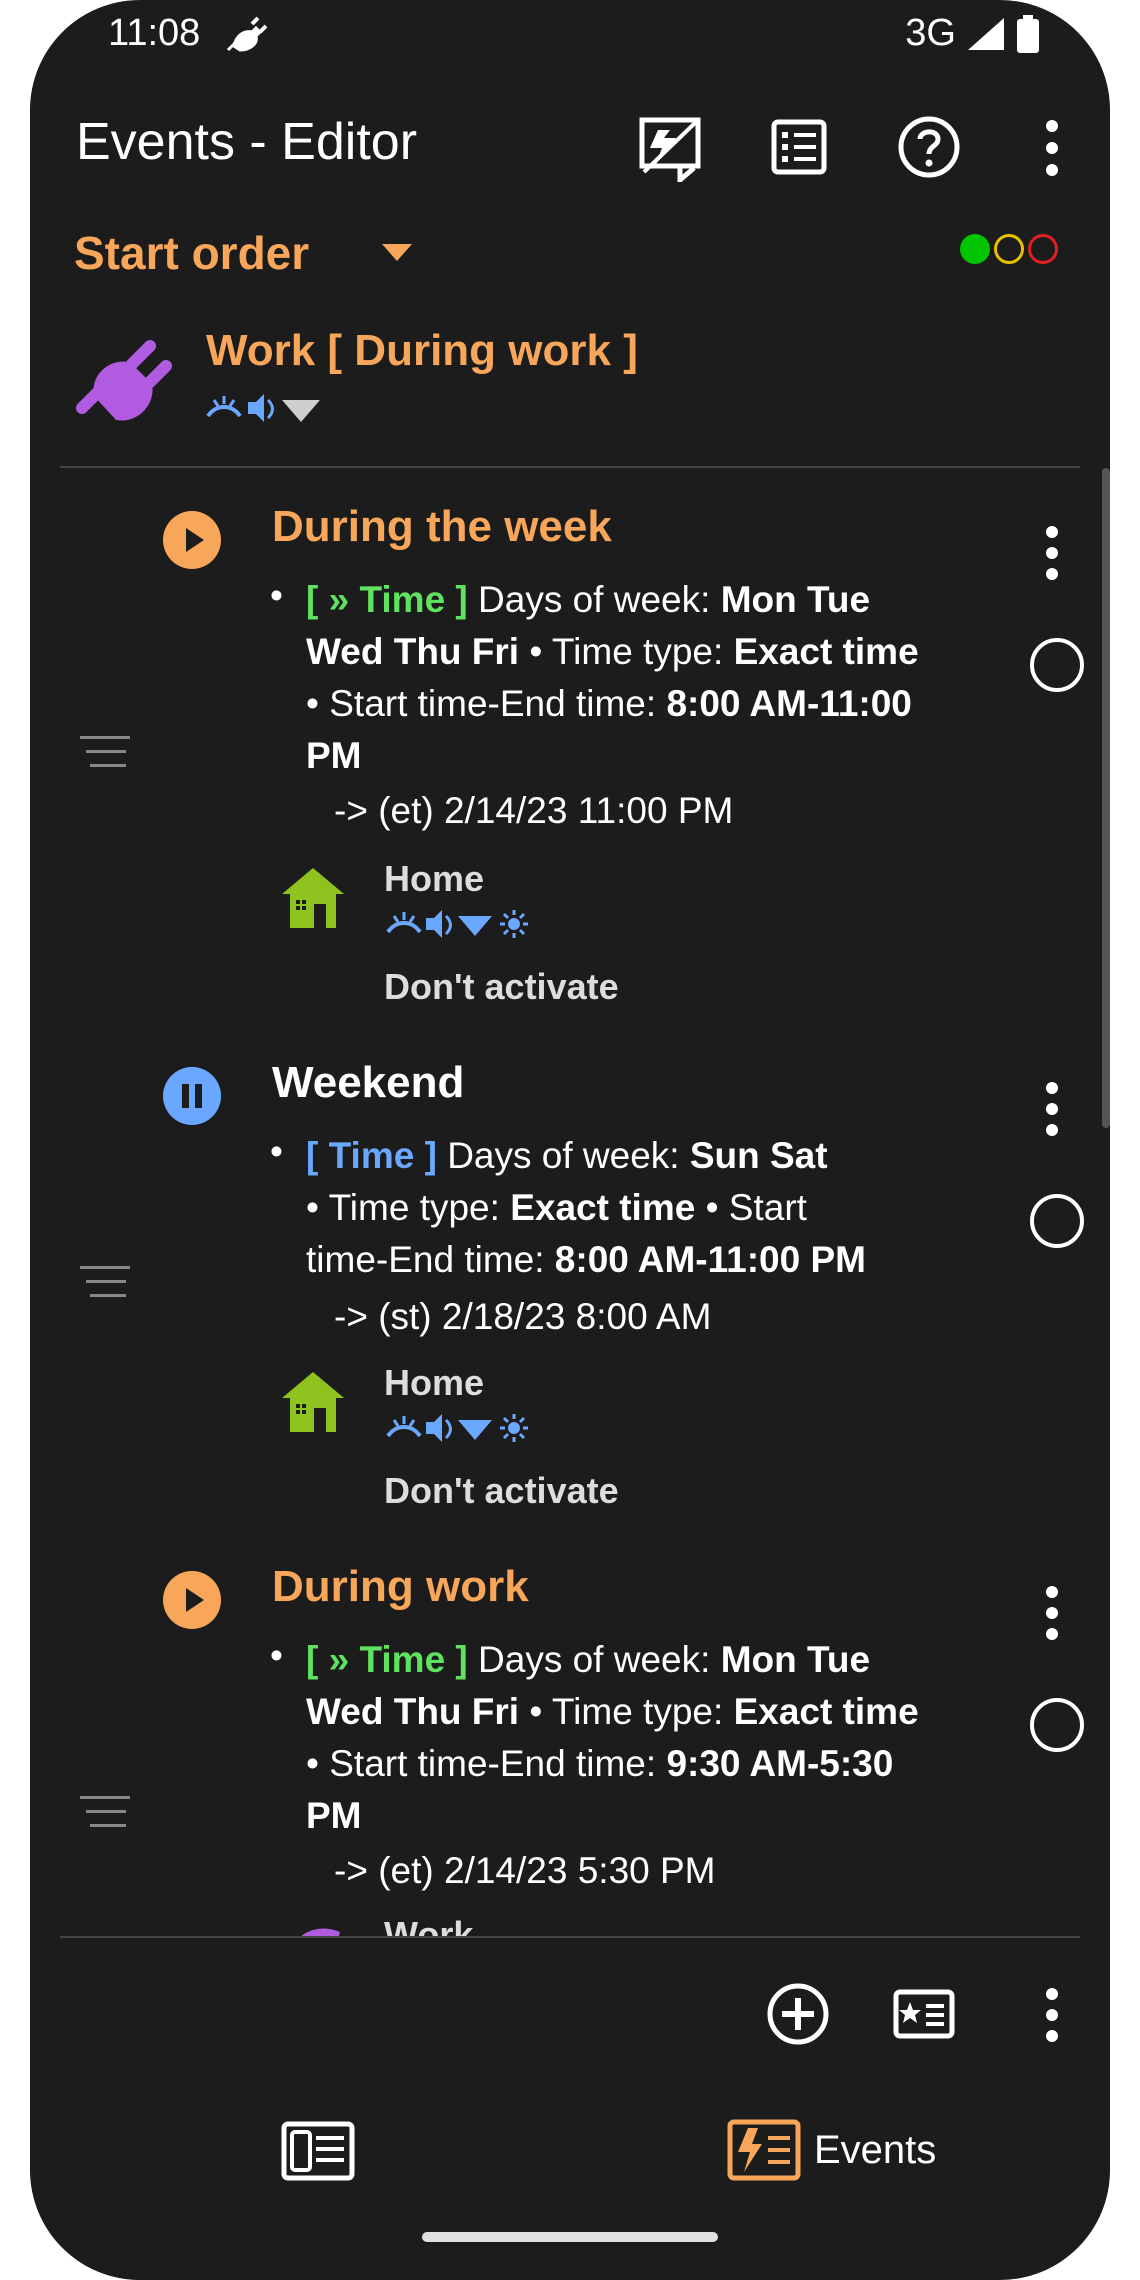 The width and height of the screenshot is (1140, 2280). What do you see at coordinates (400, 1586) in the screenshot?
I see `event-name: During work` at bounding box center [400, 1586].